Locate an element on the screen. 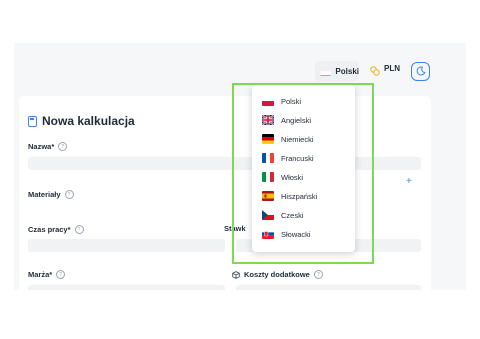 The height and width of the screenshot is (339, 480). materials-label-text: Materiały is located at coordinates (44, 194).